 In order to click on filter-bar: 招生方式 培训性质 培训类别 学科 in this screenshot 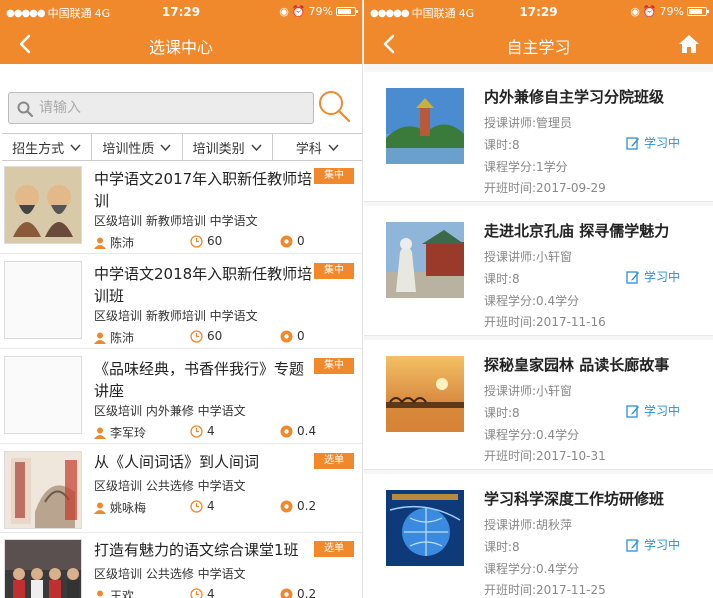, I will do `click(182, 147)`.